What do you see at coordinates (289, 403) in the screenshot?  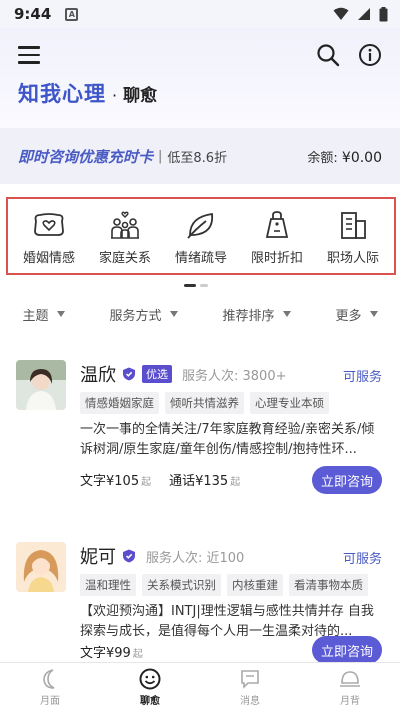 I see `tag: 心理专业本硕` at bounding box center [289, 403].